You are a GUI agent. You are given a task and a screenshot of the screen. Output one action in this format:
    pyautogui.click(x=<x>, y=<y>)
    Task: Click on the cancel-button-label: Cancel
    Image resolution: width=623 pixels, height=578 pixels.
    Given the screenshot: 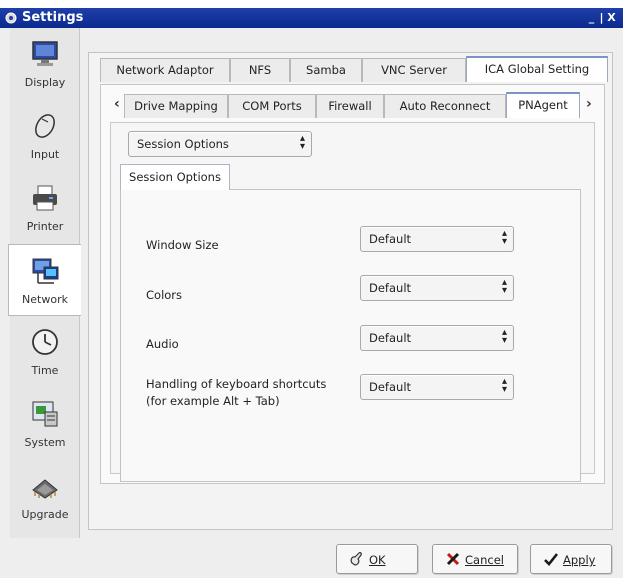 What is the action you would take?
    pyautogui.click(x=484, y=560)
    